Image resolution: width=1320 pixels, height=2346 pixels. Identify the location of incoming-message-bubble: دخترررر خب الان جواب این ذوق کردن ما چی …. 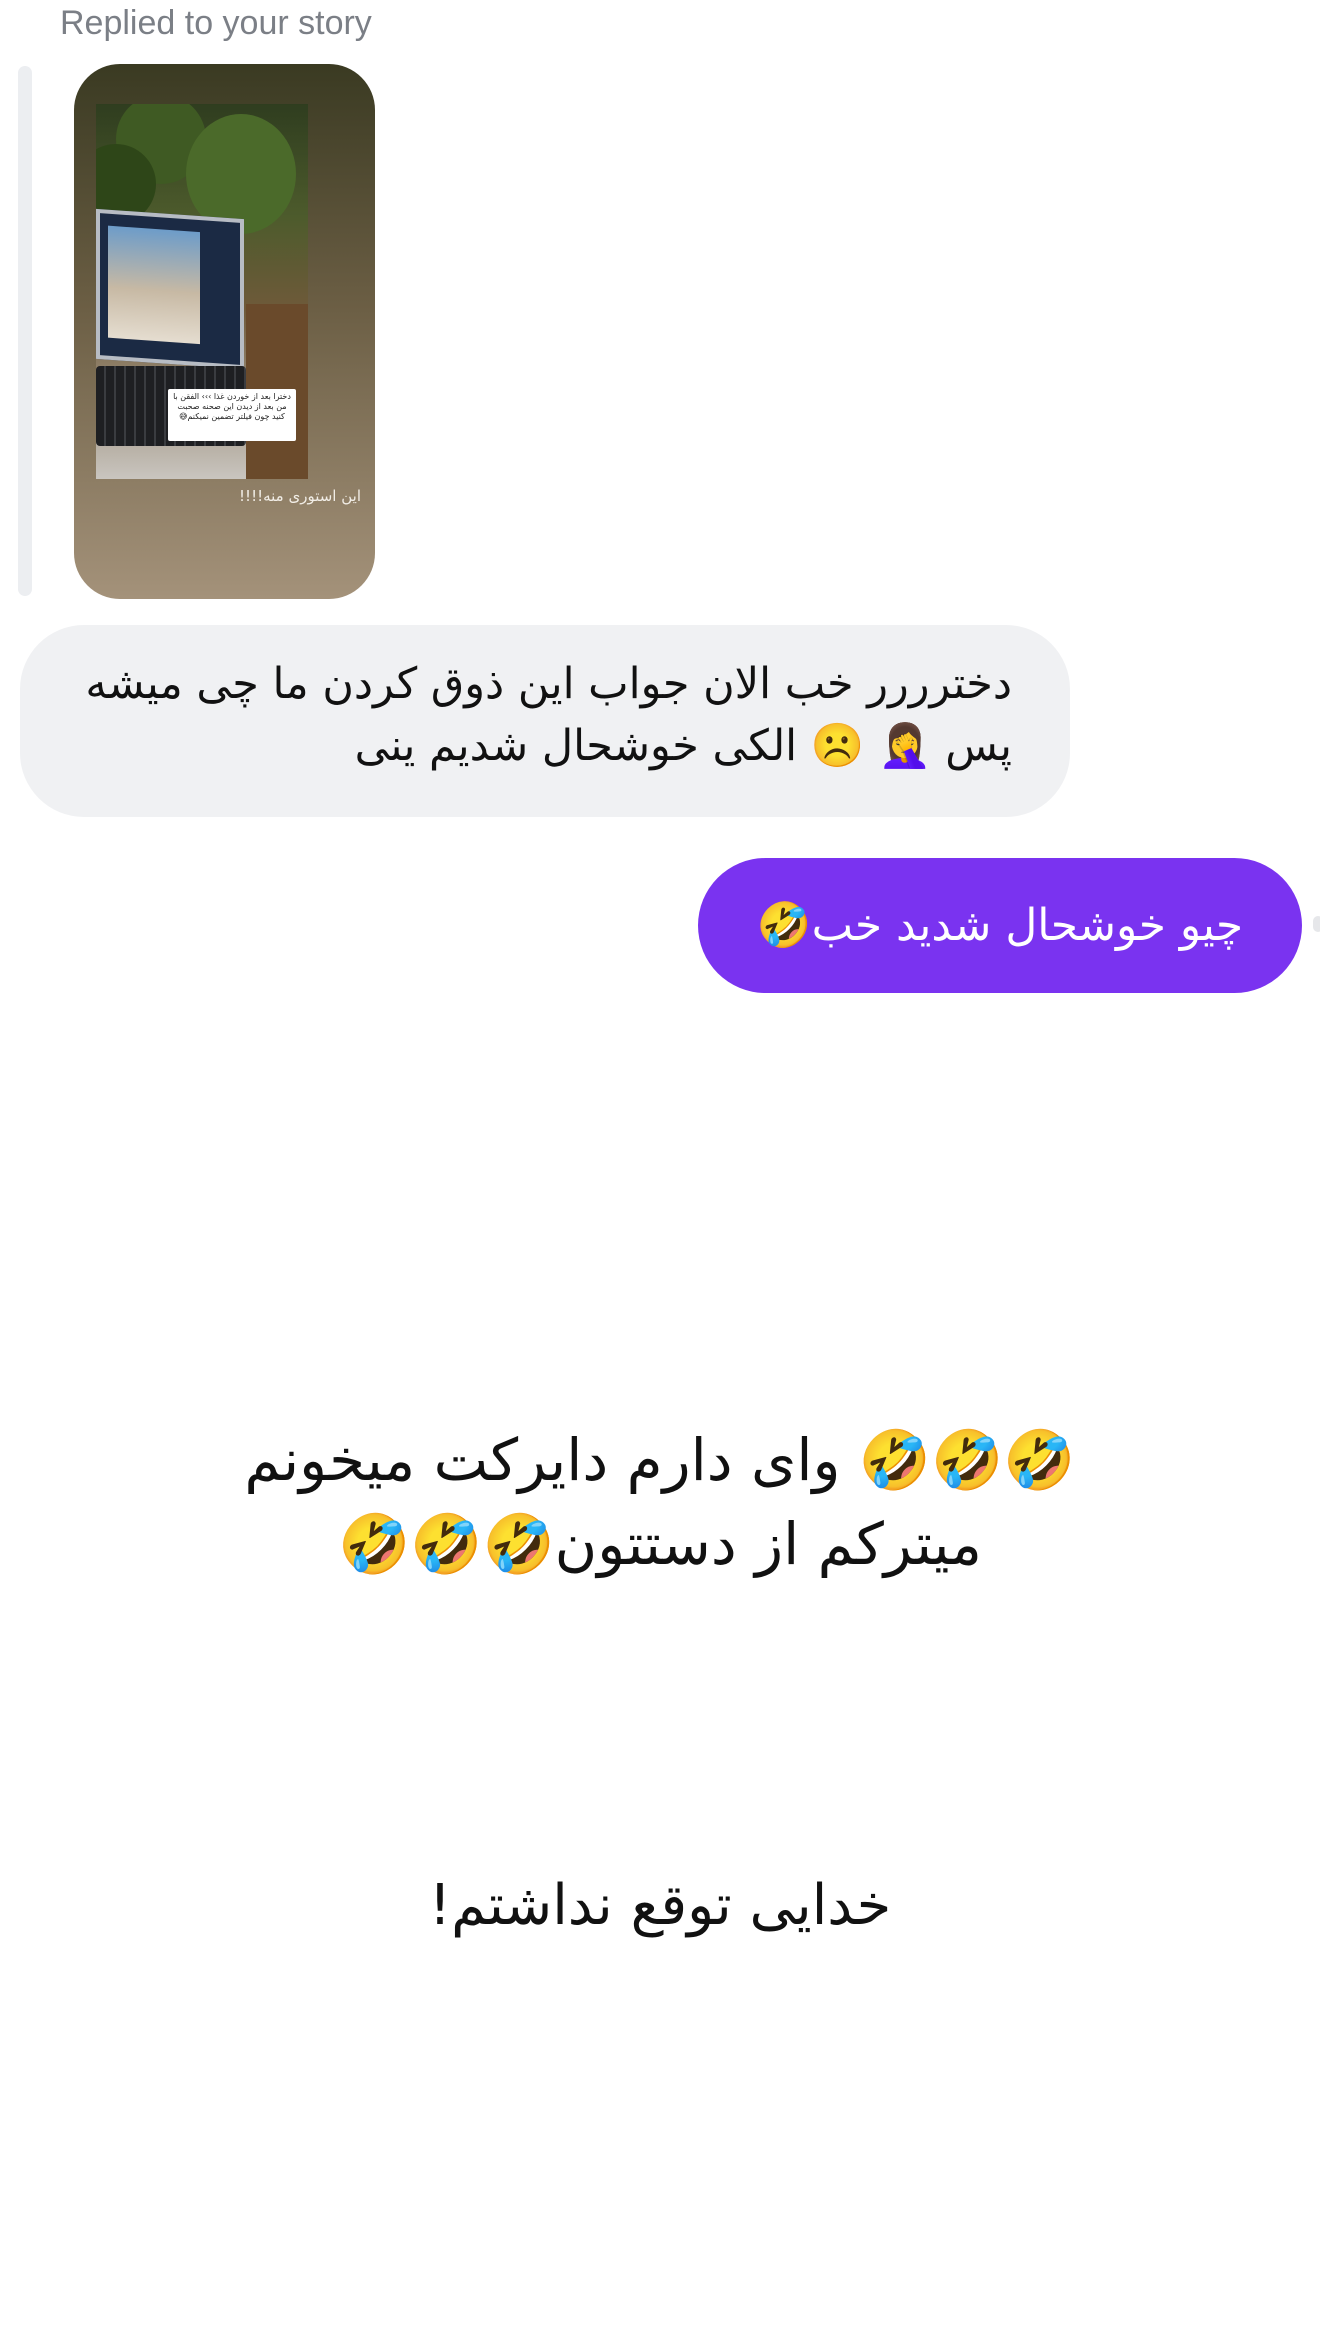
(545, 721).